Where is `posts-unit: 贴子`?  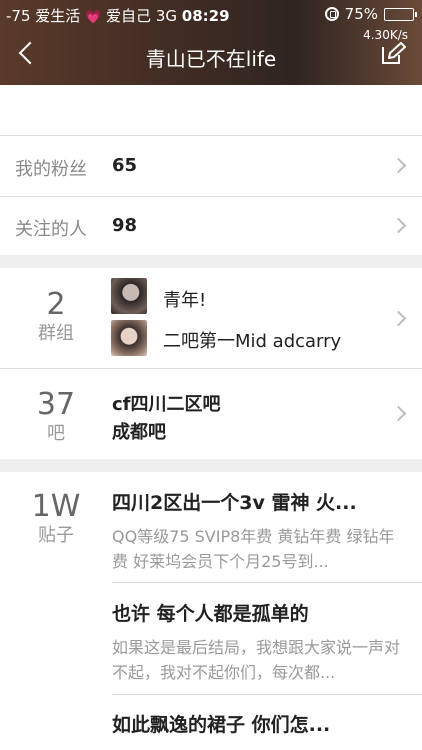
posts-unit: 贴子 is located at coordinates (56, 535).